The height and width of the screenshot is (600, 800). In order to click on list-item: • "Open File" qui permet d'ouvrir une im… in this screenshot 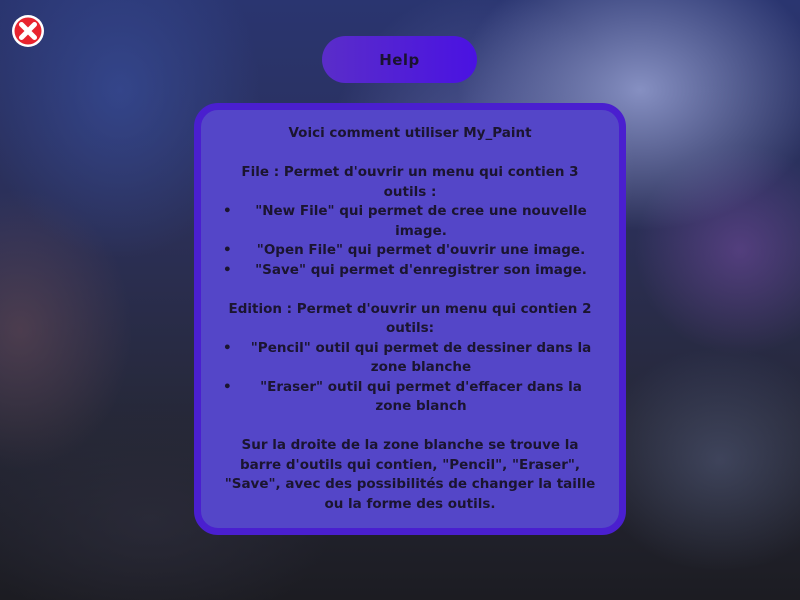, I will do `click(410, 251)`.